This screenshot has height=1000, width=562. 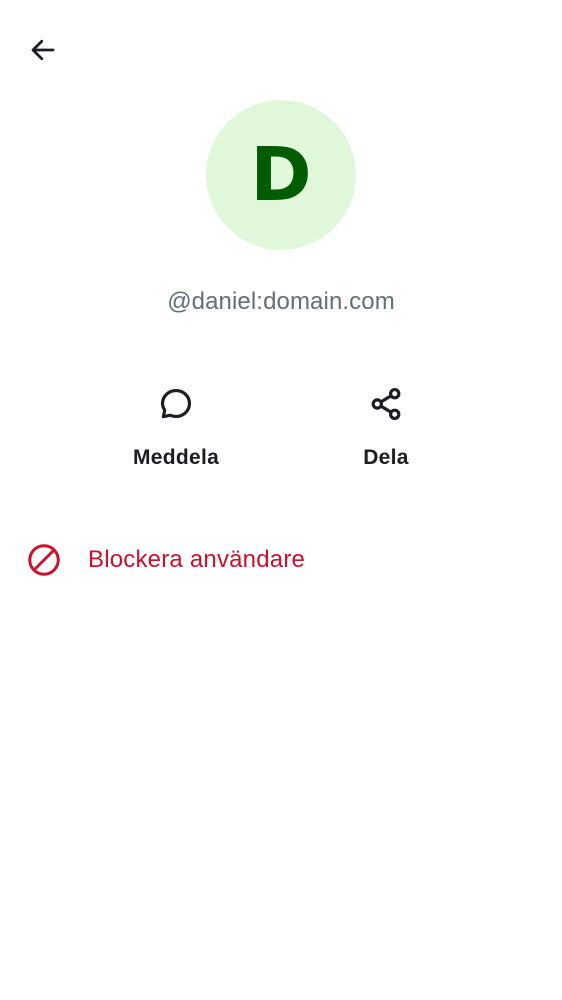 I want to click on chat-bubble-icon, so click(x=176, y=404).